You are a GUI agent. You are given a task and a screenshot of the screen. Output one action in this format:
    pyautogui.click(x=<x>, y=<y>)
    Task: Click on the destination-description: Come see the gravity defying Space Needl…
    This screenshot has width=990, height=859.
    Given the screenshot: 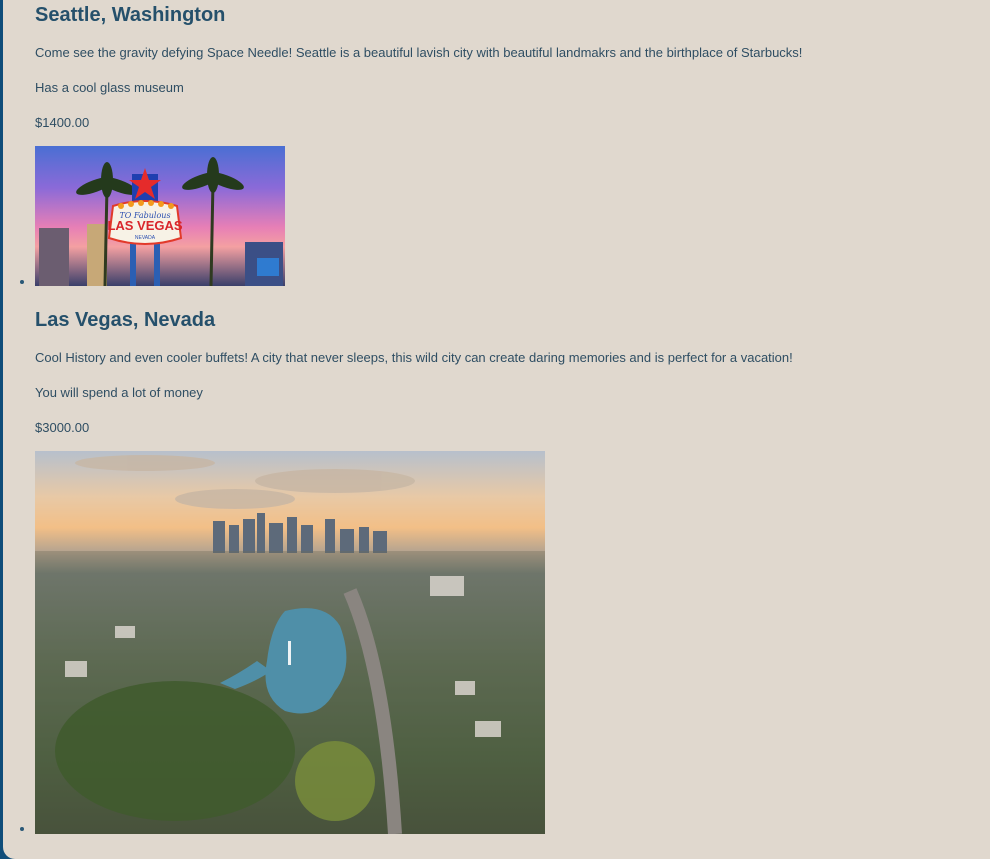 What is the action you would take?
    pyautogui.click(x=419, y=52)
    